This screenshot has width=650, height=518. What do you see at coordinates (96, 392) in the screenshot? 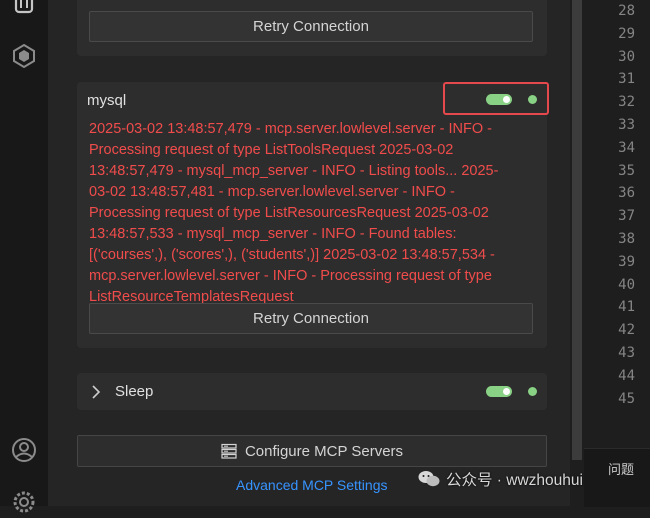
I see `chevron-right-icon` at bounding box center [96, 392].